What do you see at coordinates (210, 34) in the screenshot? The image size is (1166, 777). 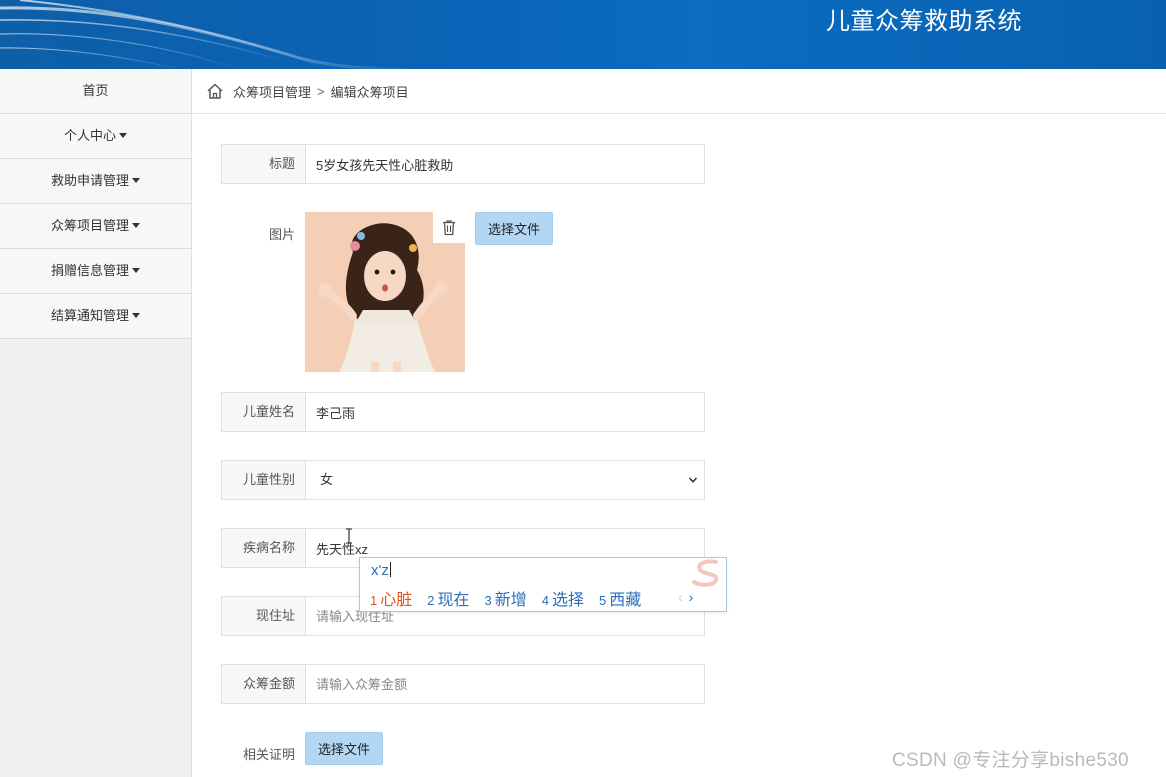 I see `header-swoosh-decoration` at bounding box center [210, 34].